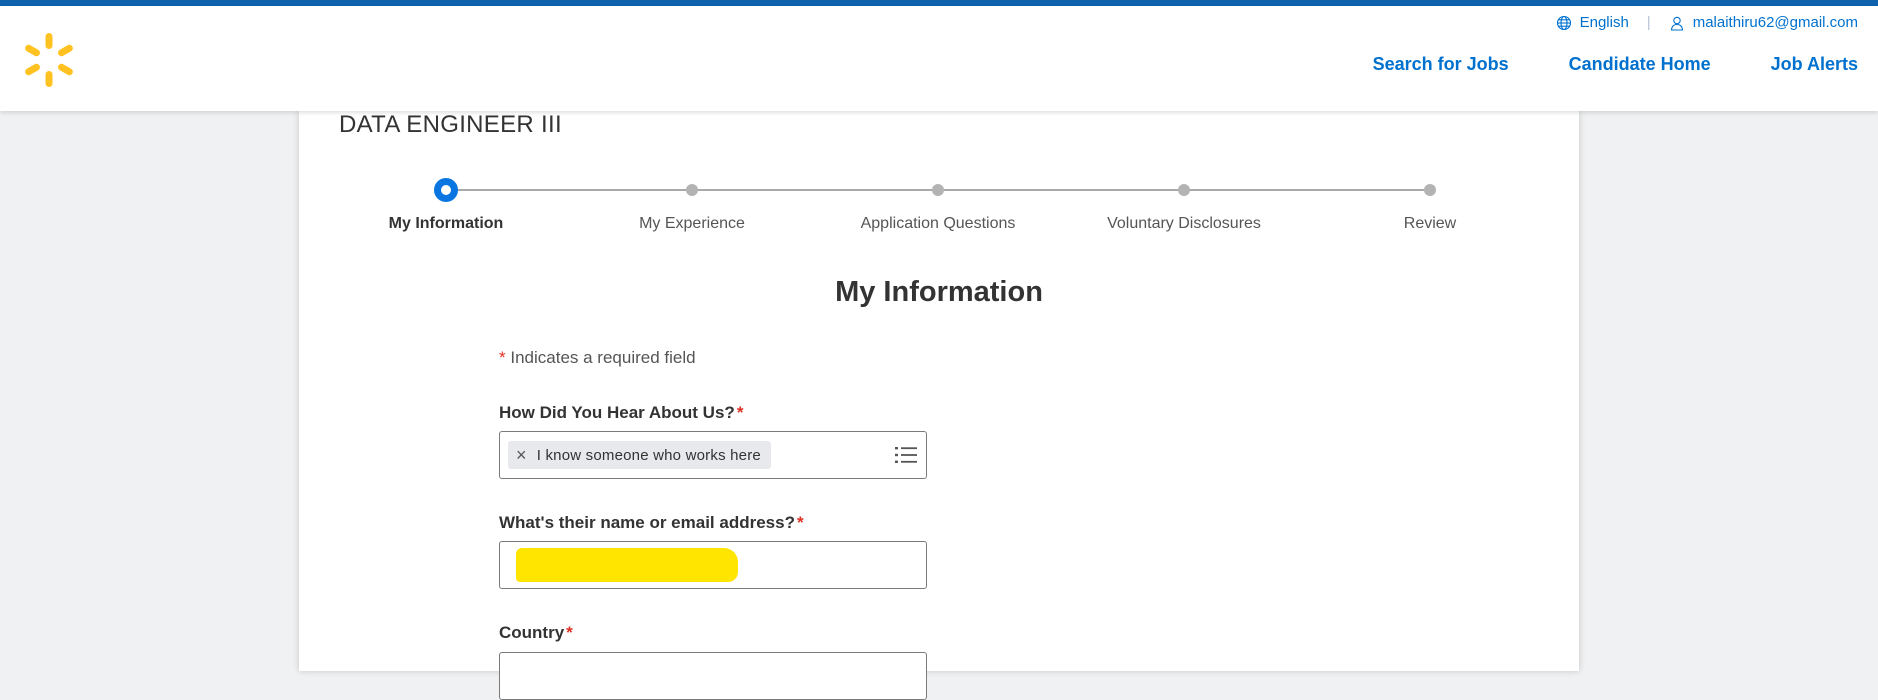 This screenshot has width=1878, height=700. I want to click on step-label: Review, so click(1430, 223).